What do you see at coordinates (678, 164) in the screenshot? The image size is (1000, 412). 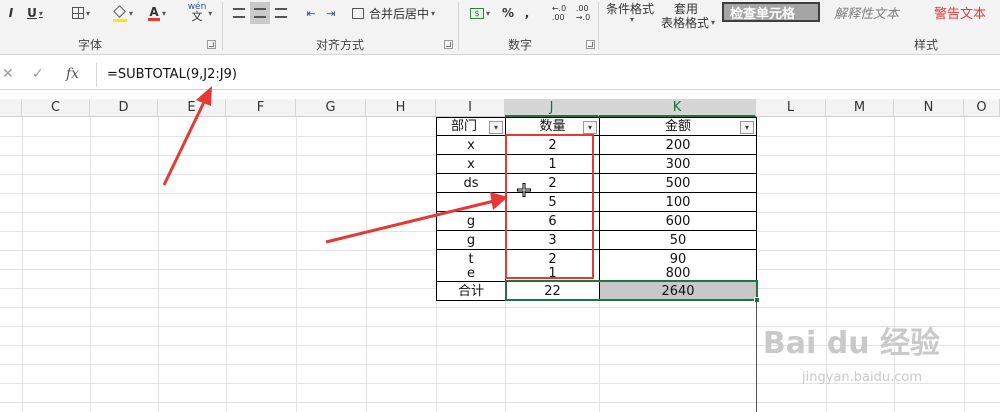 I see `table-cell: 300` at bounding box center [678, 164].